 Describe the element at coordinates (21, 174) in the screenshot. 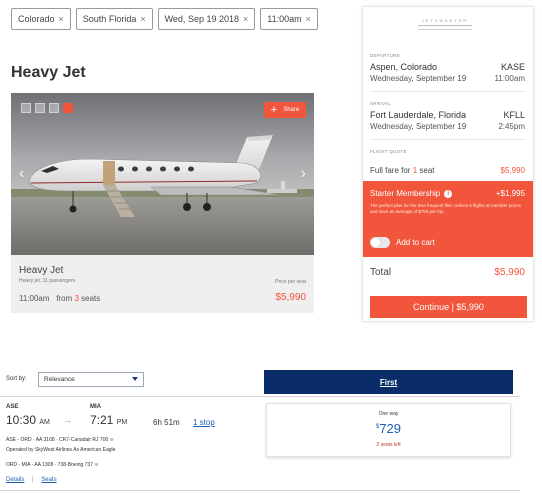

I see `previous-photo-icon: ‹` at that location.